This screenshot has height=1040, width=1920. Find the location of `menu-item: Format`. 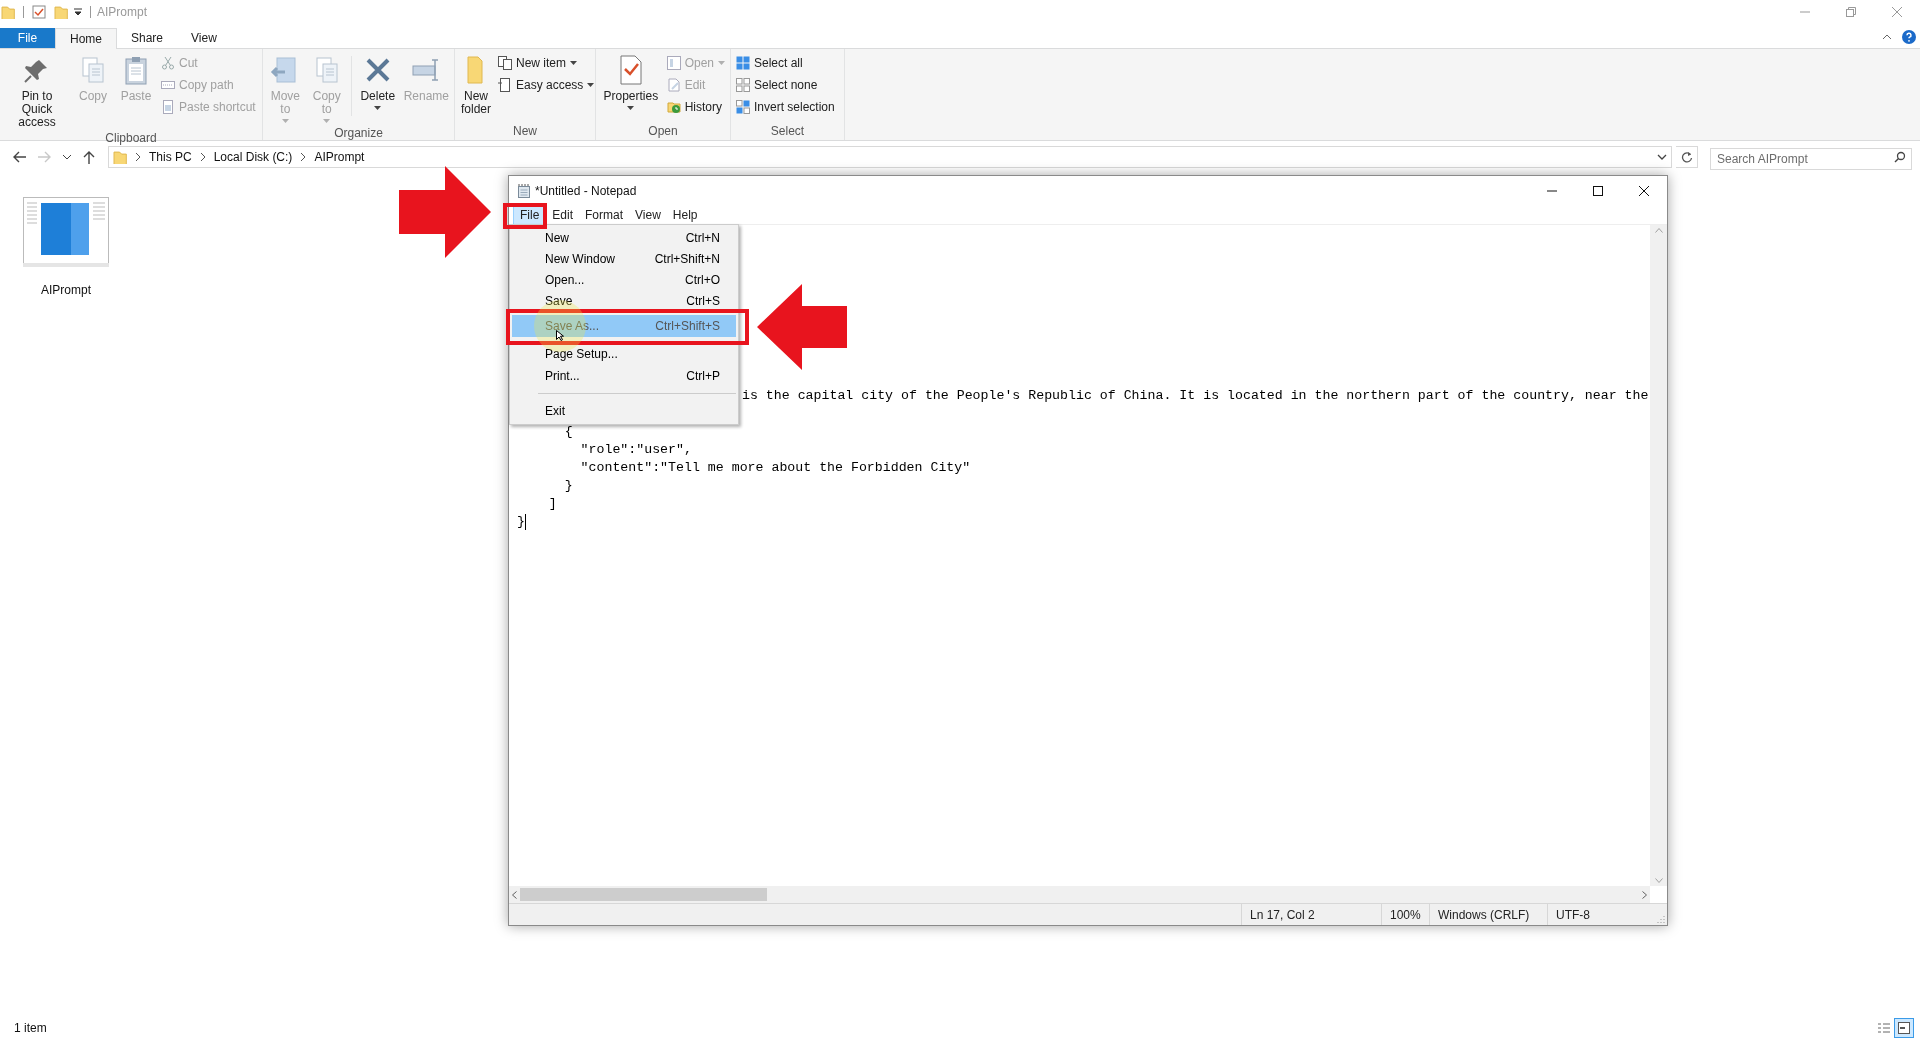

menu-item: Format is located at coordinates (604, 214).